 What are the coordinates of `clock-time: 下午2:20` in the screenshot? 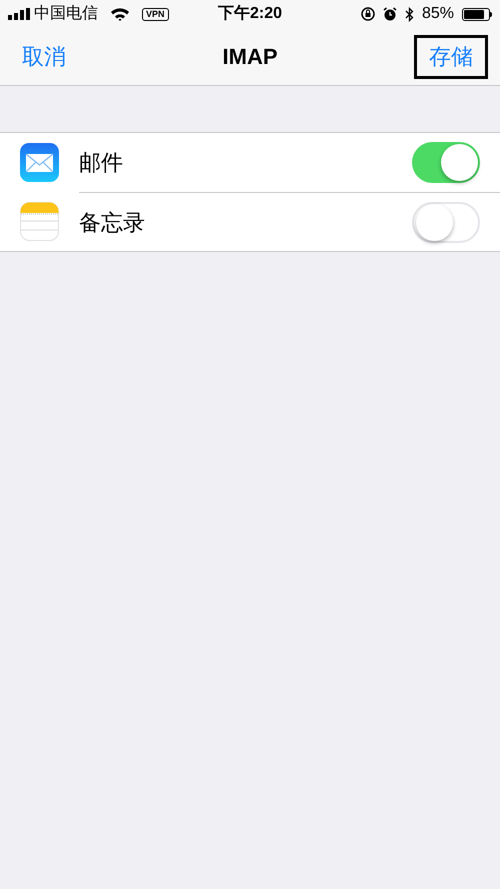 It's located at (250, 14).